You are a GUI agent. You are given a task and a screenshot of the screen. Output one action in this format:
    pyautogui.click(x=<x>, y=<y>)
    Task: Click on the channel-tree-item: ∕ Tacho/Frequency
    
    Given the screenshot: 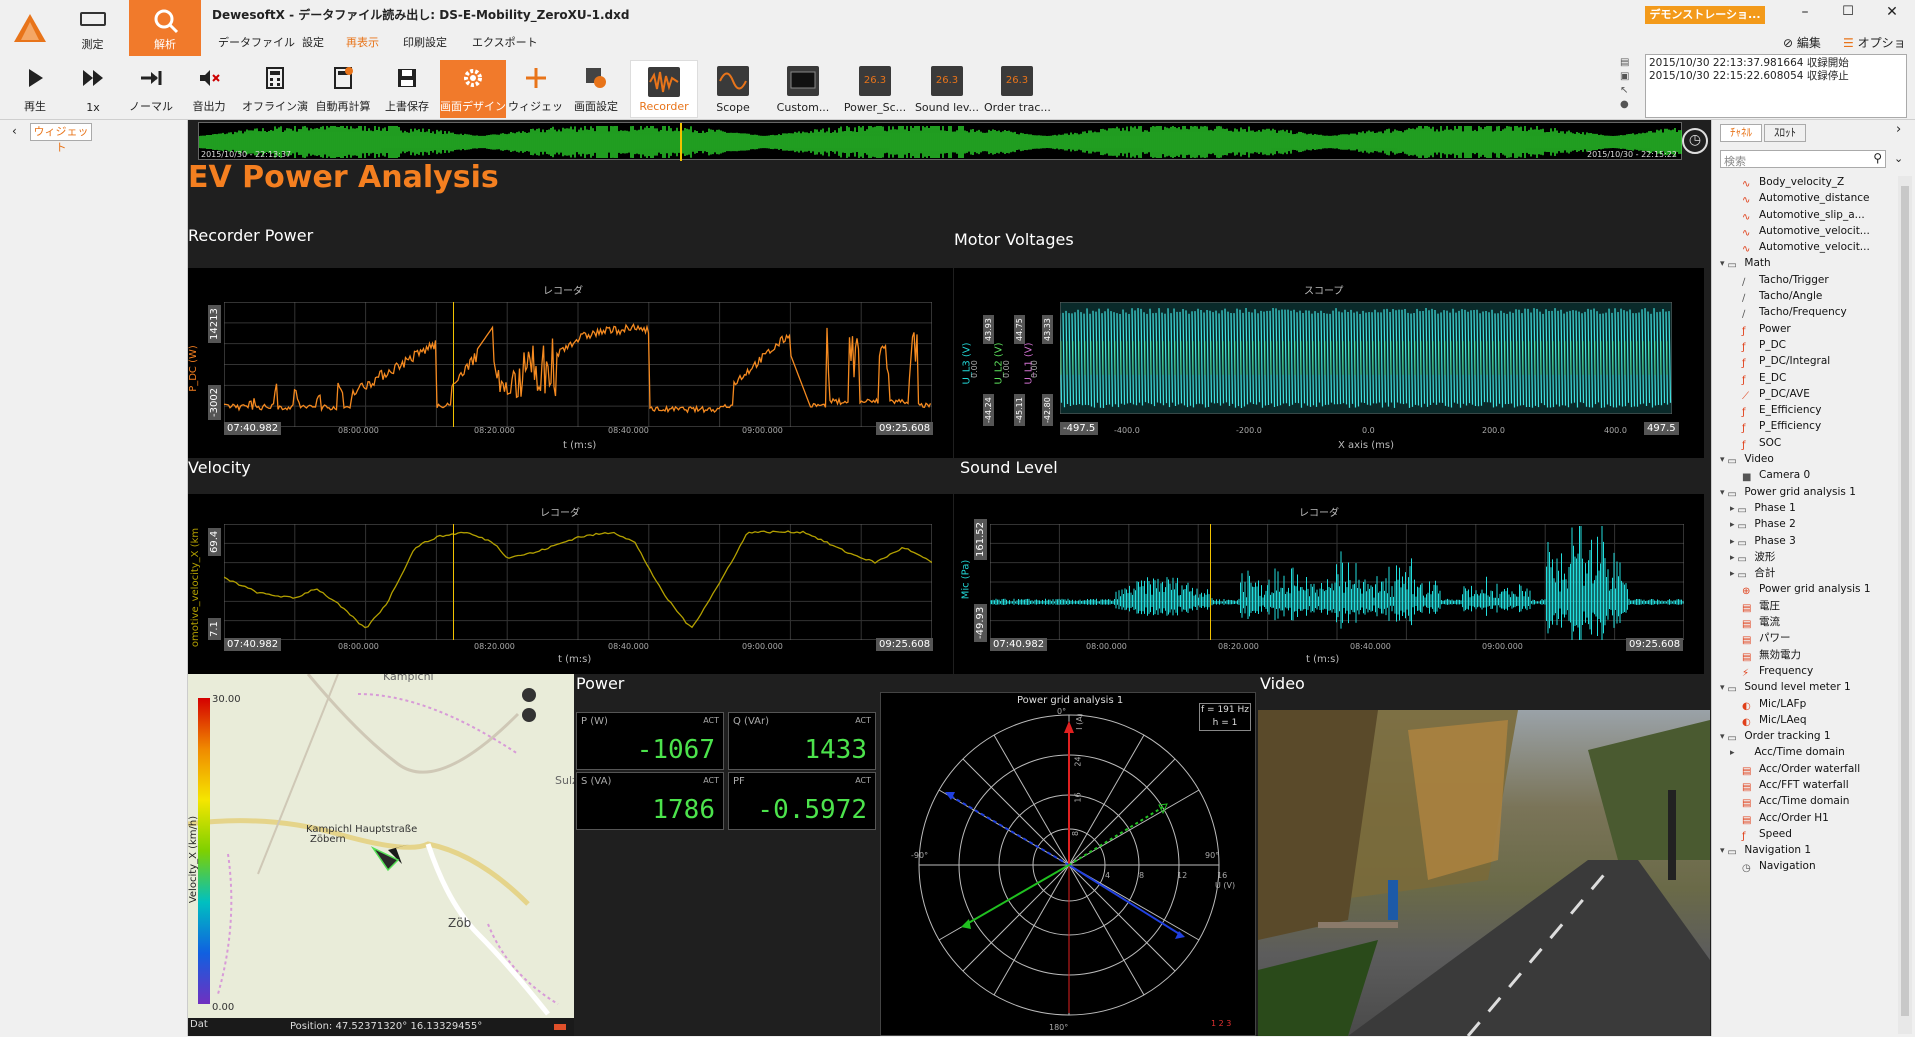 What is the action you would take?
    pyautogui.click(x=1808, y=312)
    